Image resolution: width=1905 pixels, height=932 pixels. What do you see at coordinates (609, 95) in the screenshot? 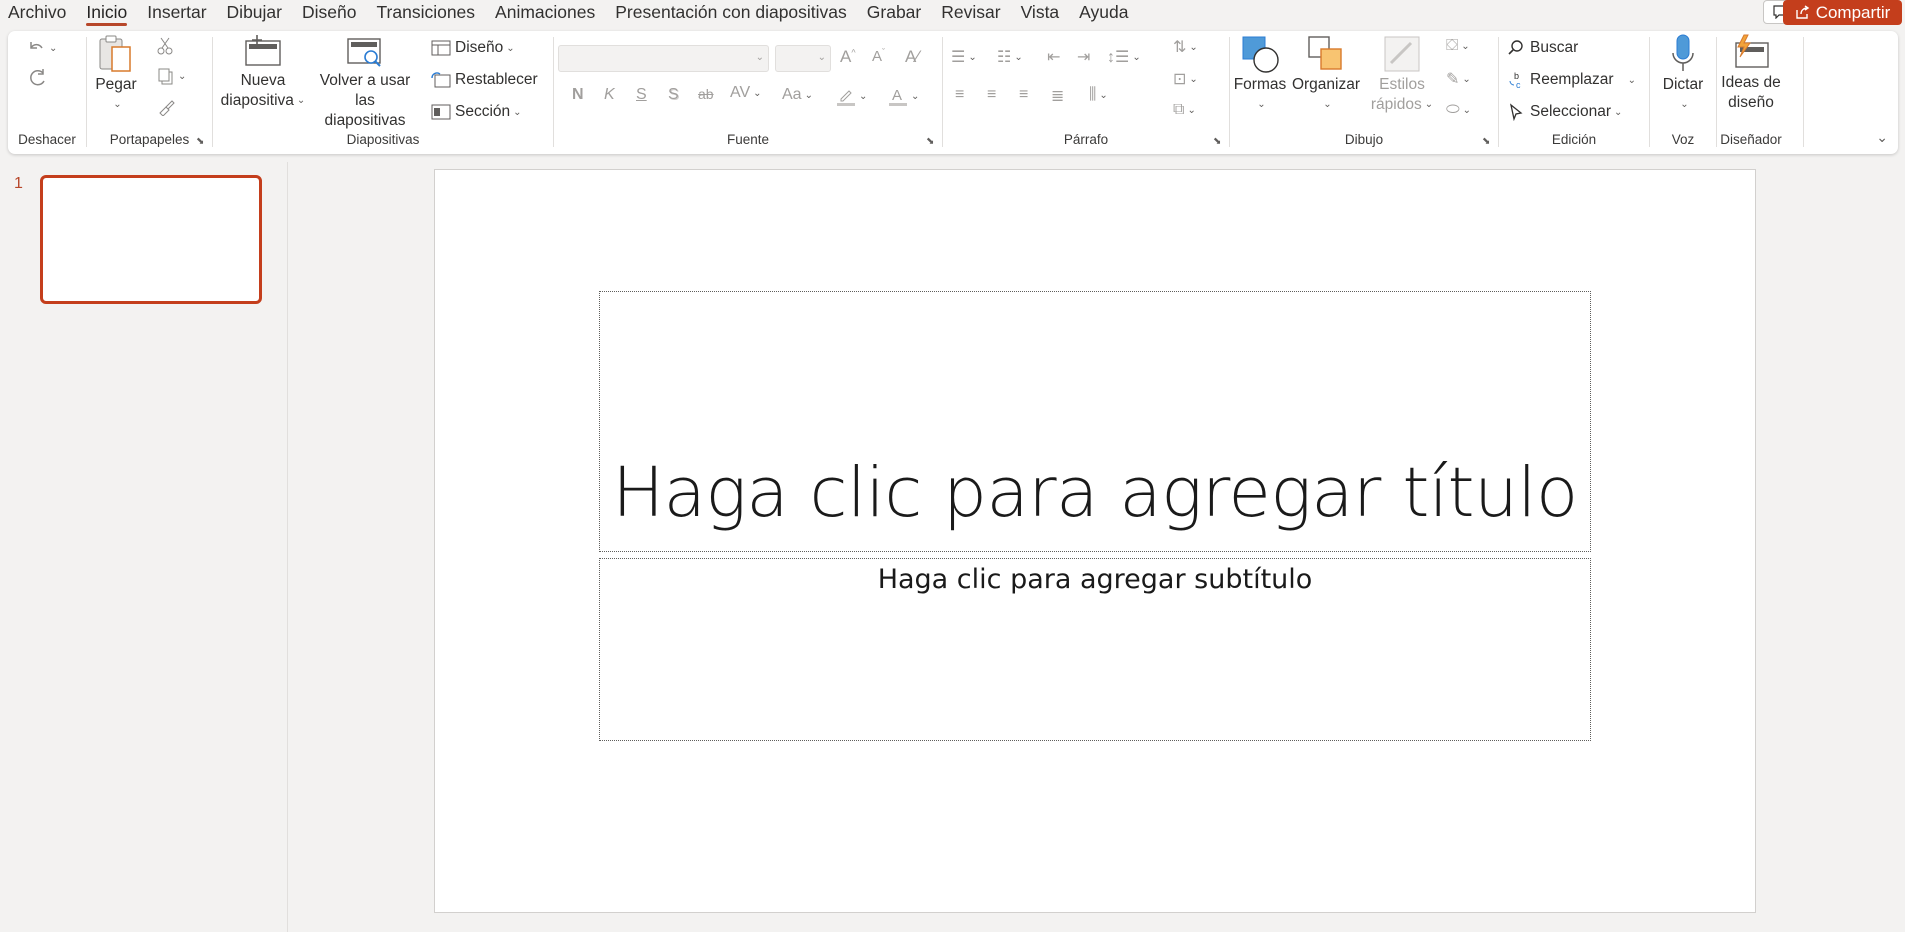
I see `italic-button: K` at bounding box center [609, 95].